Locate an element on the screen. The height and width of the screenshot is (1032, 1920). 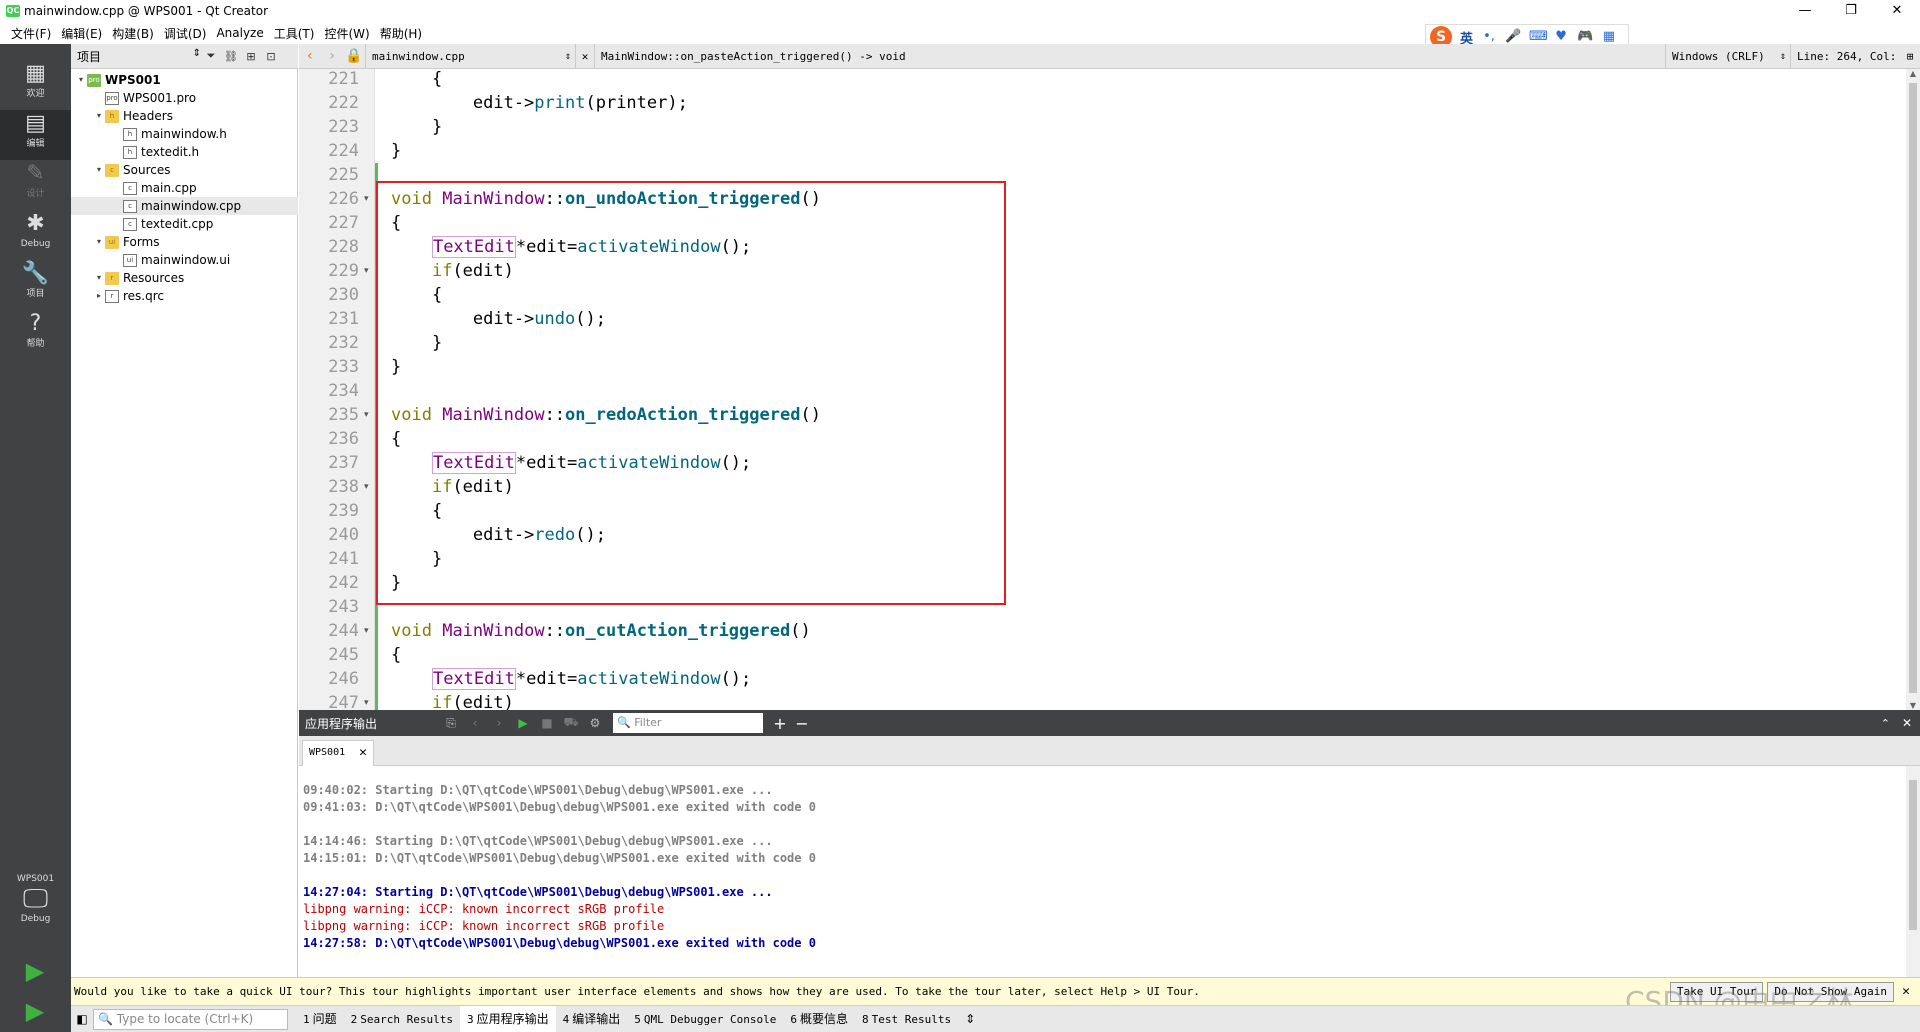
next-icon: › is located at coordinates (499, 723).